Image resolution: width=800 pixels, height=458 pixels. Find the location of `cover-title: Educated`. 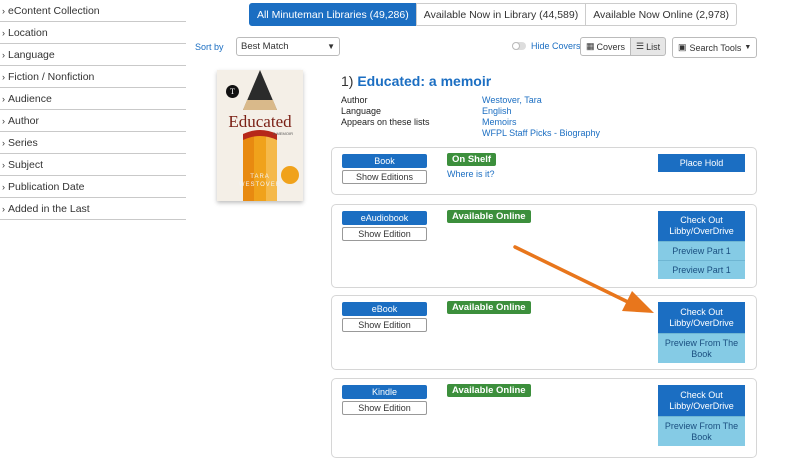

cover-title: Educated is located at coordinates (260, 121).